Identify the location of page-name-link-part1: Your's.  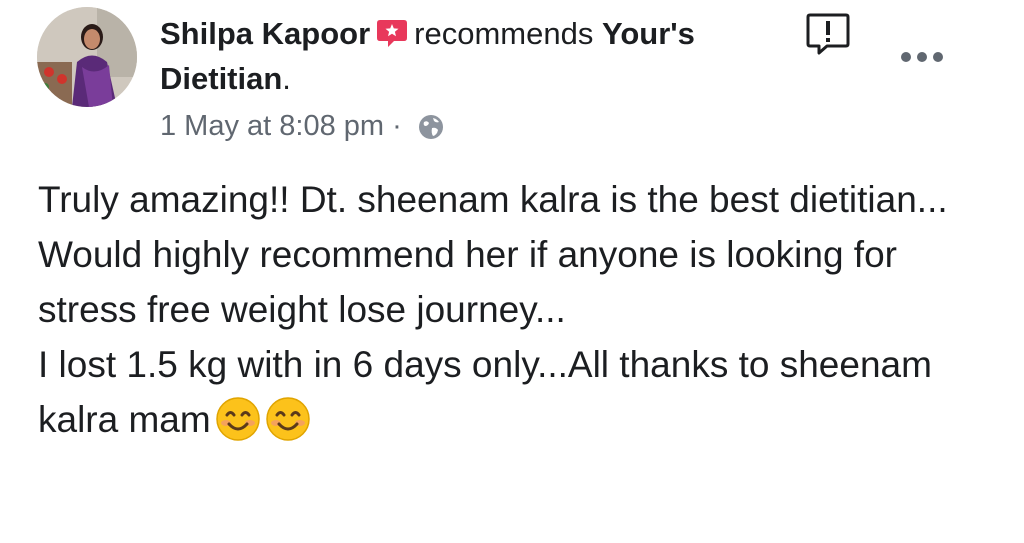
(648, 33).